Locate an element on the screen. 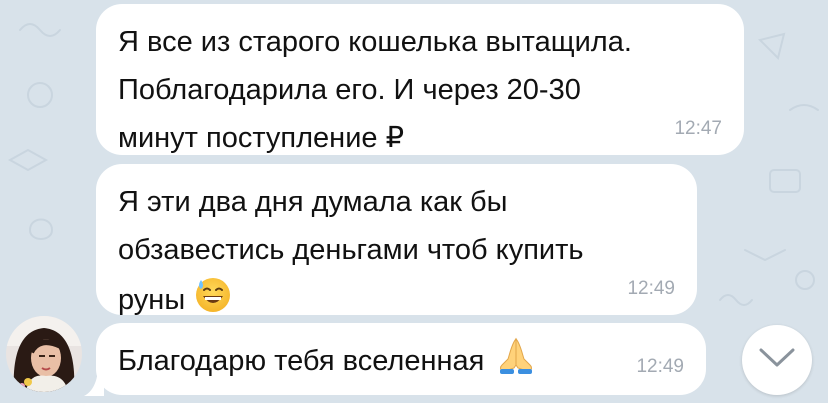 This screenshot has height=403, width=828. message-bubble: Благодарю тебя вселенная 12:49 is located at coordinates (401, 359).